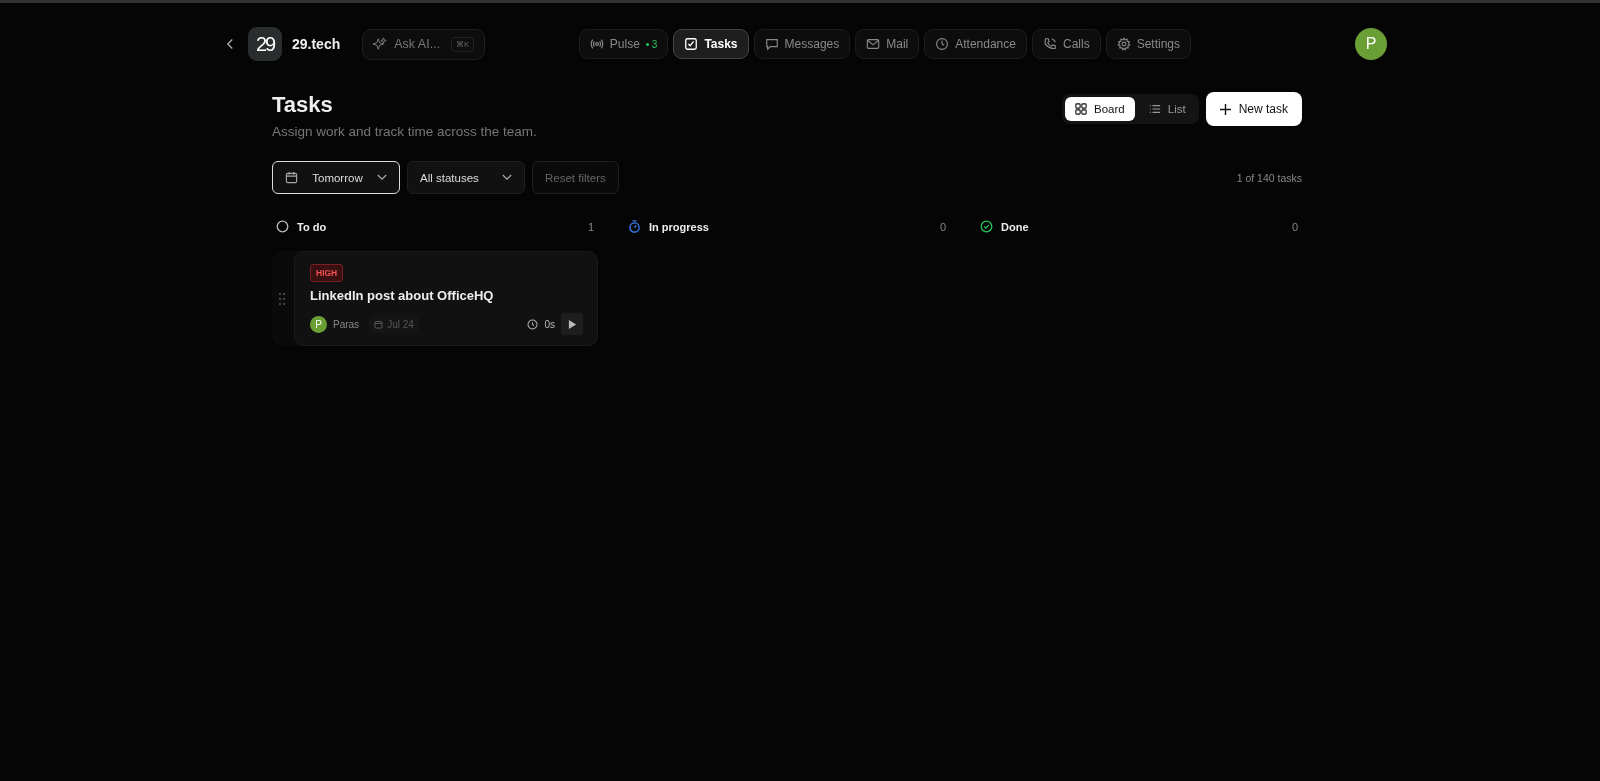 The image size is (1600, 781). Describe the element at coordinates (1066, 44) in the screenshot. I see `nav-tab: Calls` at that location.